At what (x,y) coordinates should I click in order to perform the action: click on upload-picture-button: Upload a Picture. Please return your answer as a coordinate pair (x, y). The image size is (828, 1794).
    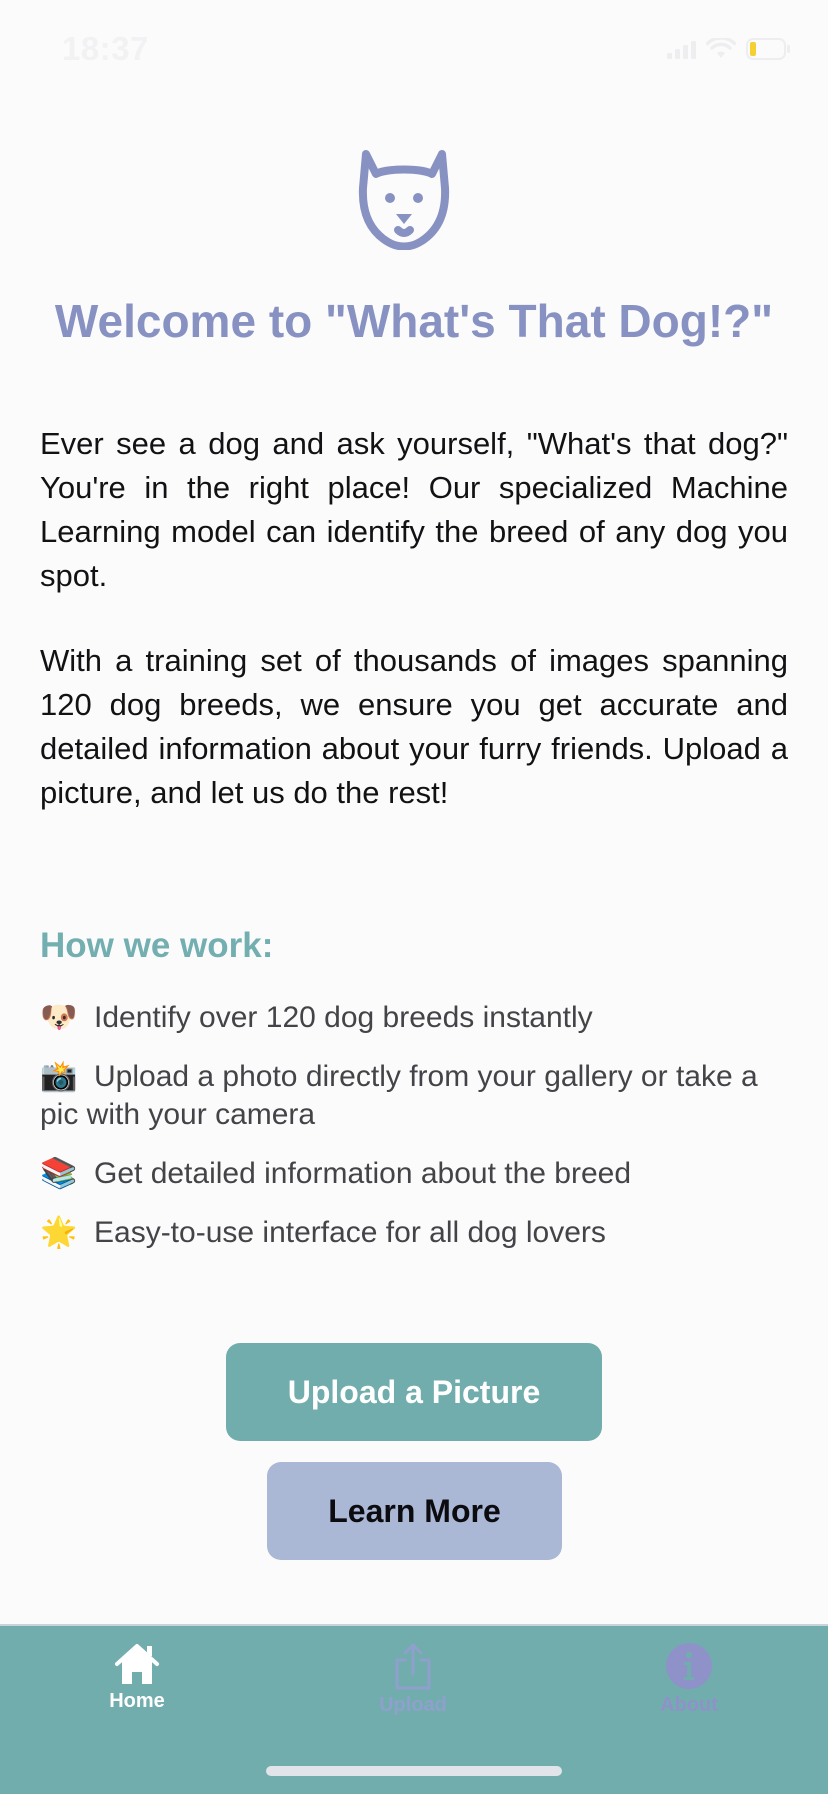
    Looking at the image, I should click on (414, 1392).